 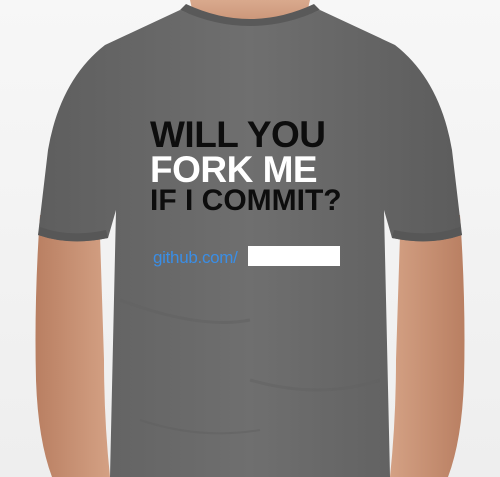 I want to click on slogan-line-2: FORK ME, so click(x=234, y=169).